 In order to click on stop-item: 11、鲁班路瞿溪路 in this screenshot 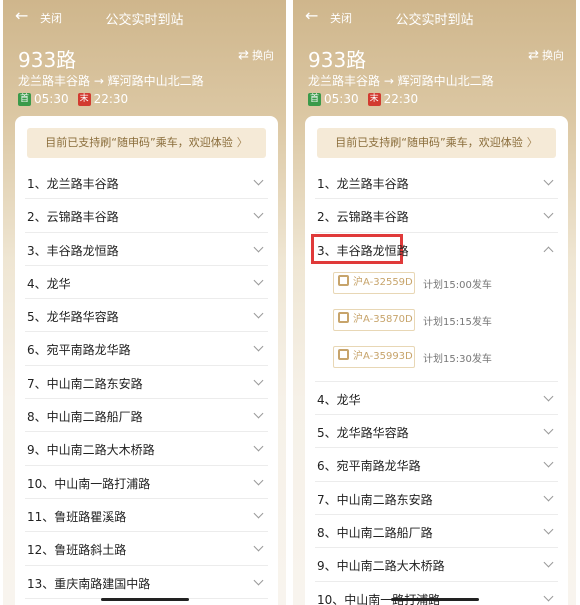, I will do `click(146, 516)`.